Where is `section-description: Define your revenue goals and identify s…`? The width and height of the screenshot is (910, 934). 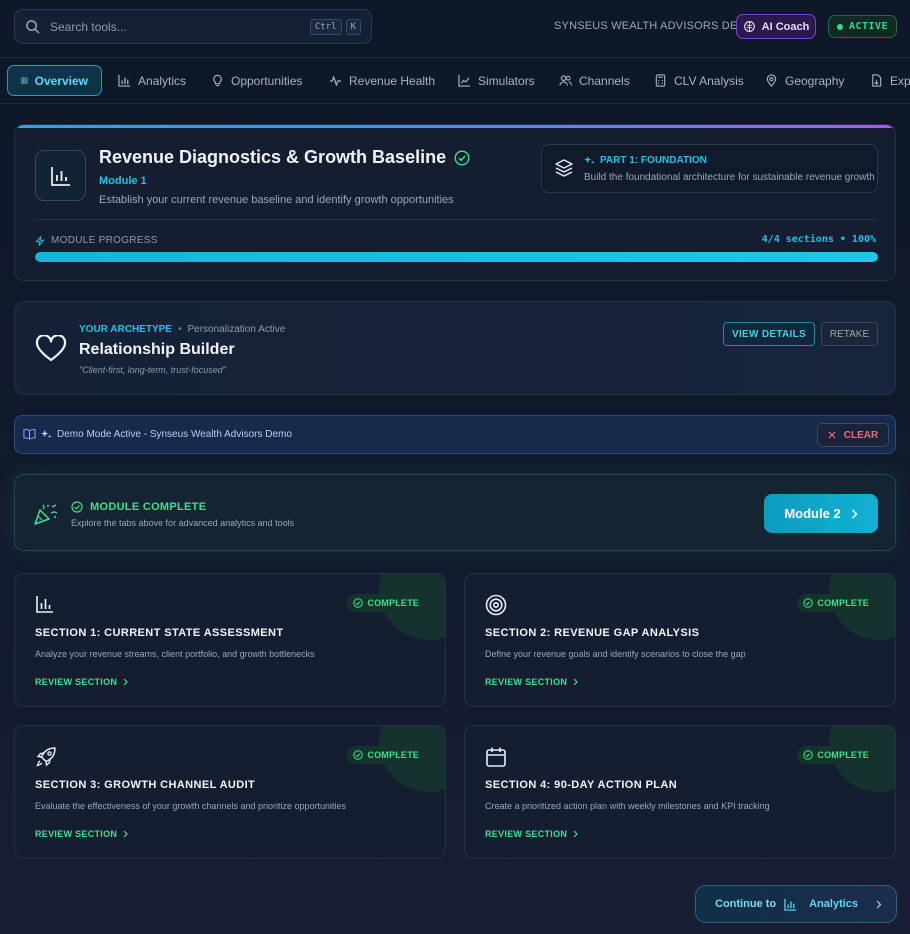 section-description: Define your revenue goals and identify s… is located at coordinates (615, 654).